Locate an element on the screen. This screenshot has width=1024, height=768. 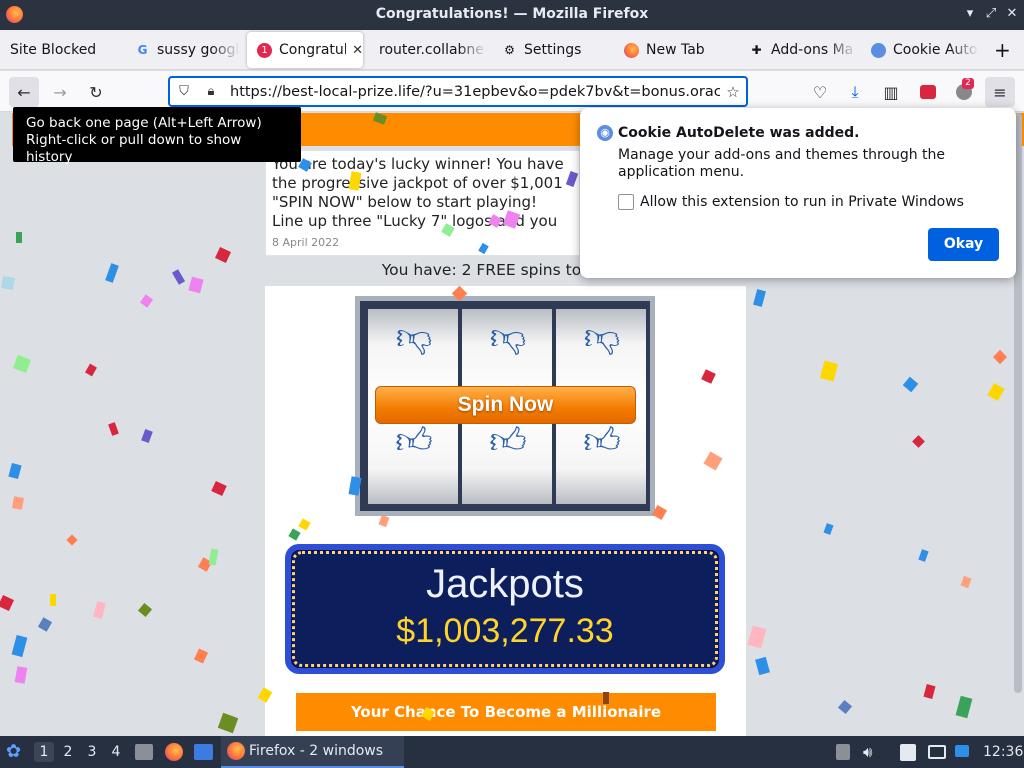
tab-label: sussy googl is located at coordinates (198, 50).